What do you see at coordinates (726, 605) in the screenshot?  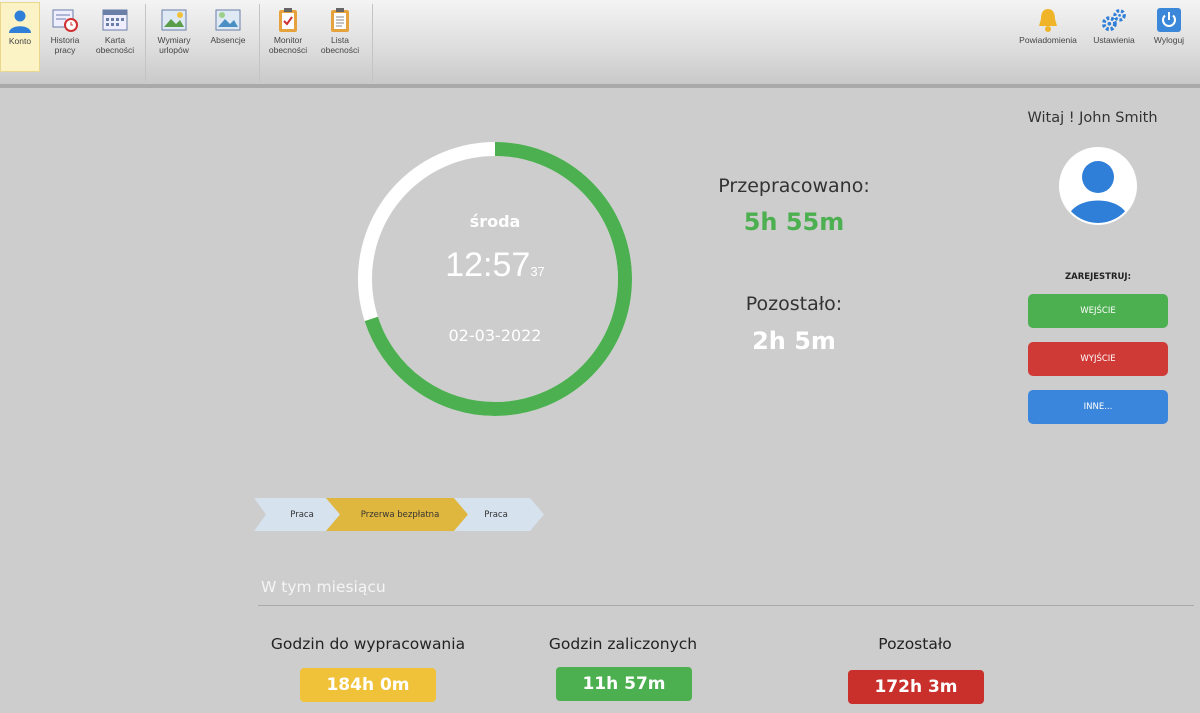 I see `month-divider` at bounding box center [726, 605].